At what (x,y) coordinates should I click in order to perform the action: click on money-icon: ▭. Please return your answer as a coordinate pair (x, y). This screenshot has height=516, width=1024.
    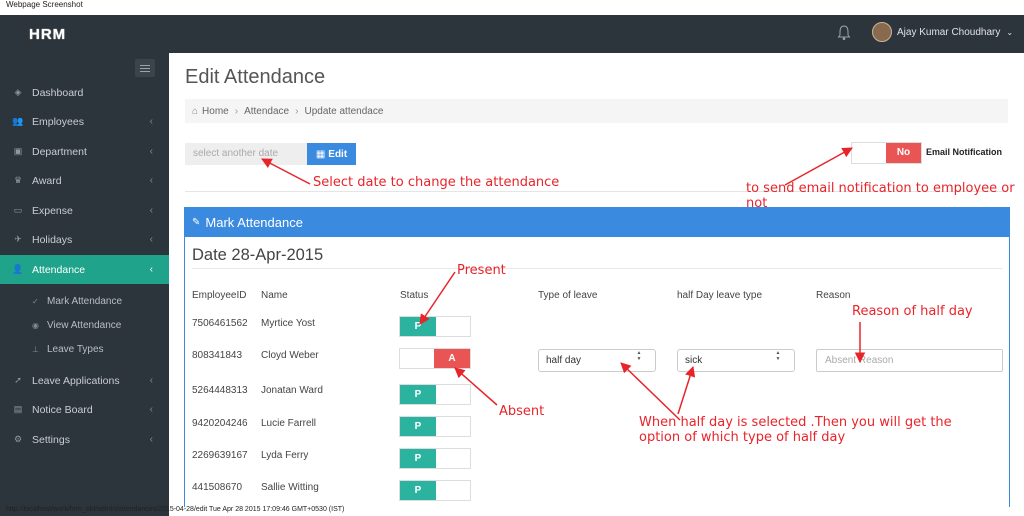
    Looking at the image, I should click on (18, 210).